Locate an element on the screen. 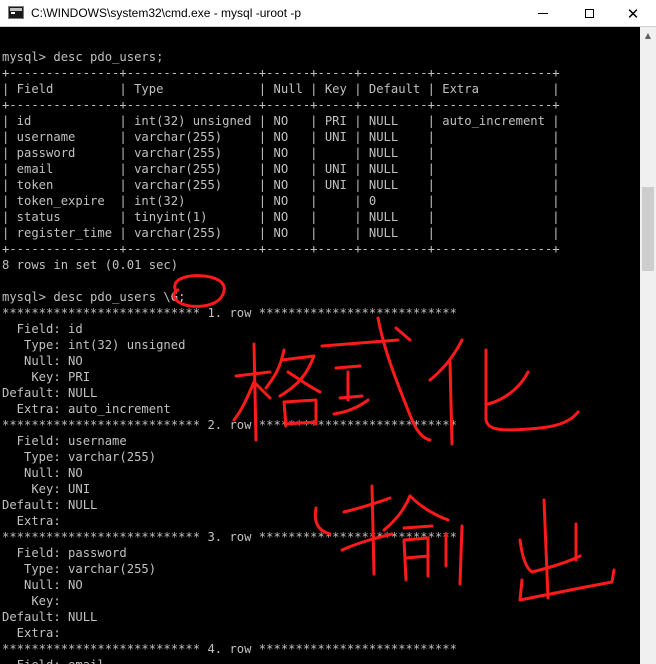 The width and height of the screenshot is (656, 664). minimize-button is located at coordinates (543, 13).